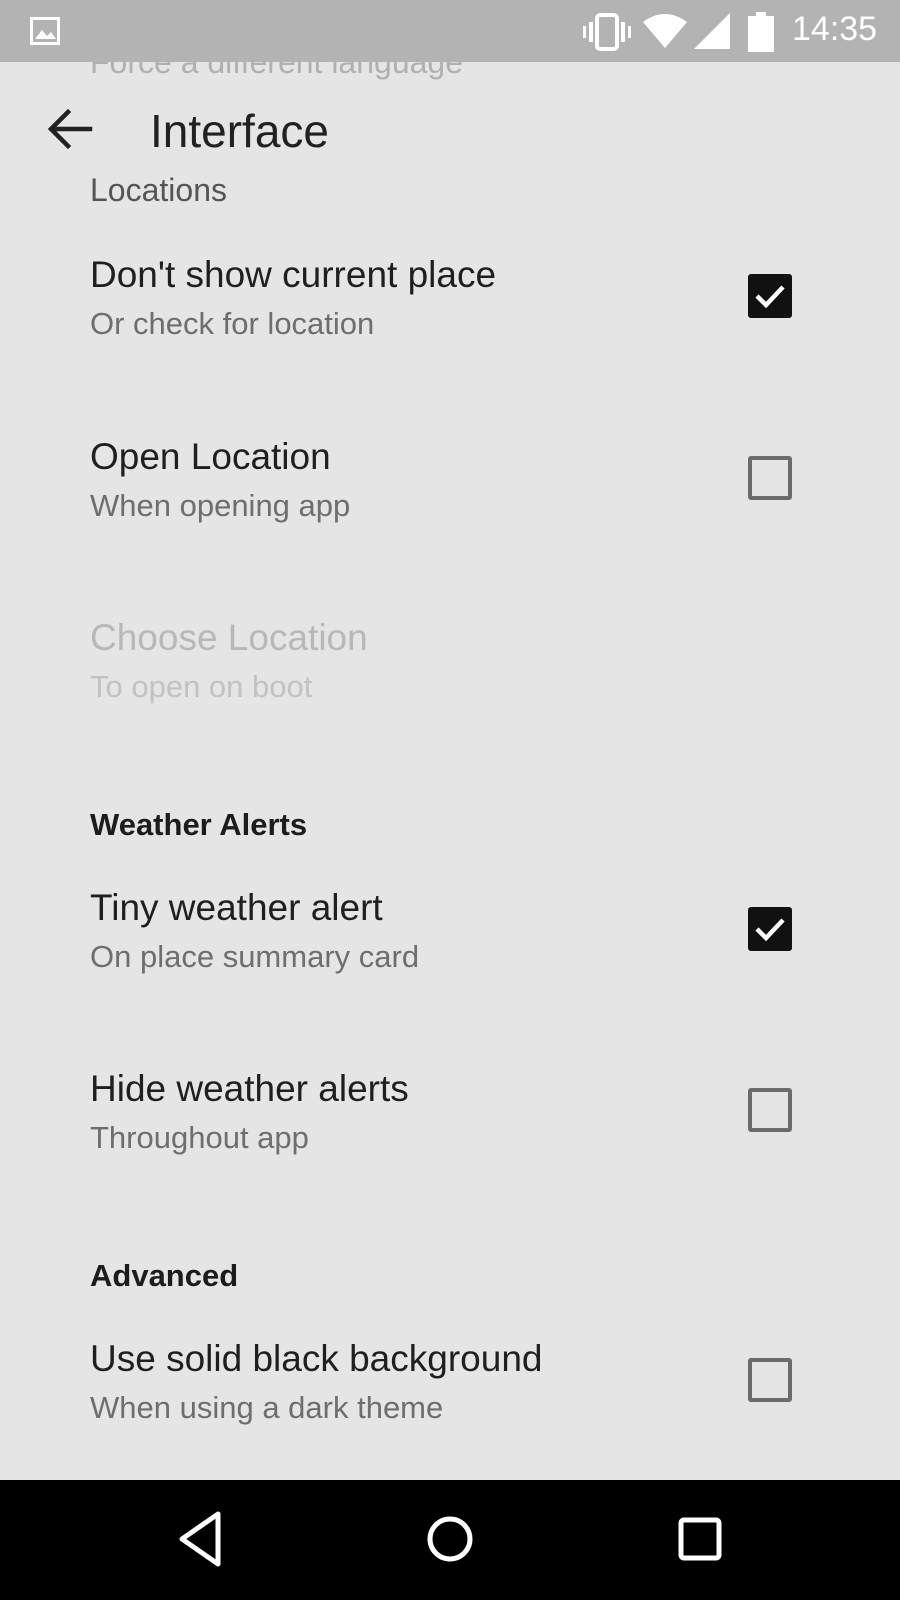  Describe the element at coordinates (450, 511) in the screenshot. I see `pref-open-location: Open Location When opening app` at that location.